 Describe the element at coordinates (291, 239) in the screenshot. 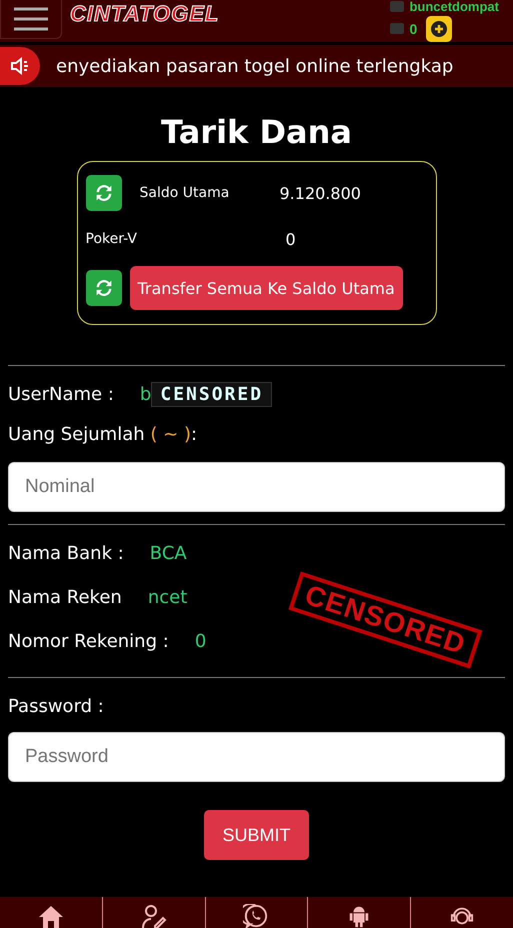

I see `wallet-value: 0` at that location.